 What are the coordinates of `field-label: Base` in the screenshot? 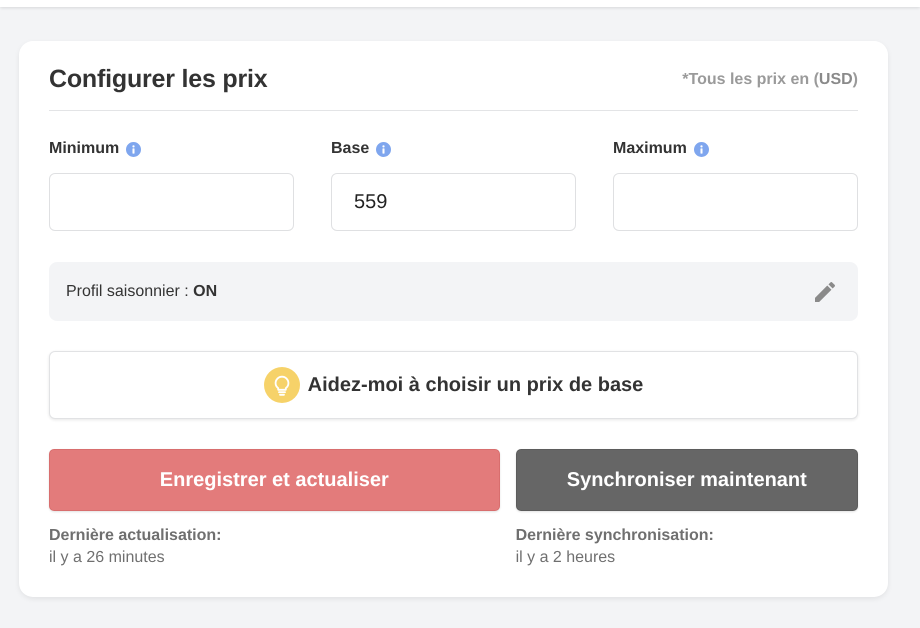 It's located at (350, 149).